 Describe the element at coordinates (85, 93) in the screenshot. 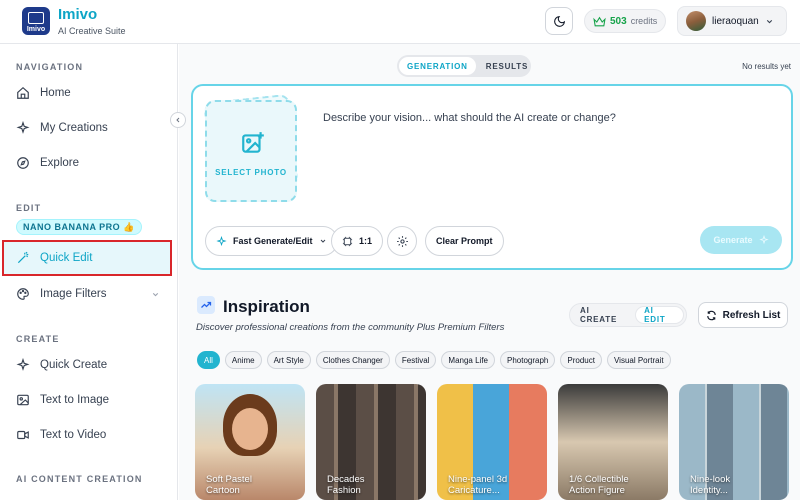

I see `sidebar-item-home: Home` at that location.